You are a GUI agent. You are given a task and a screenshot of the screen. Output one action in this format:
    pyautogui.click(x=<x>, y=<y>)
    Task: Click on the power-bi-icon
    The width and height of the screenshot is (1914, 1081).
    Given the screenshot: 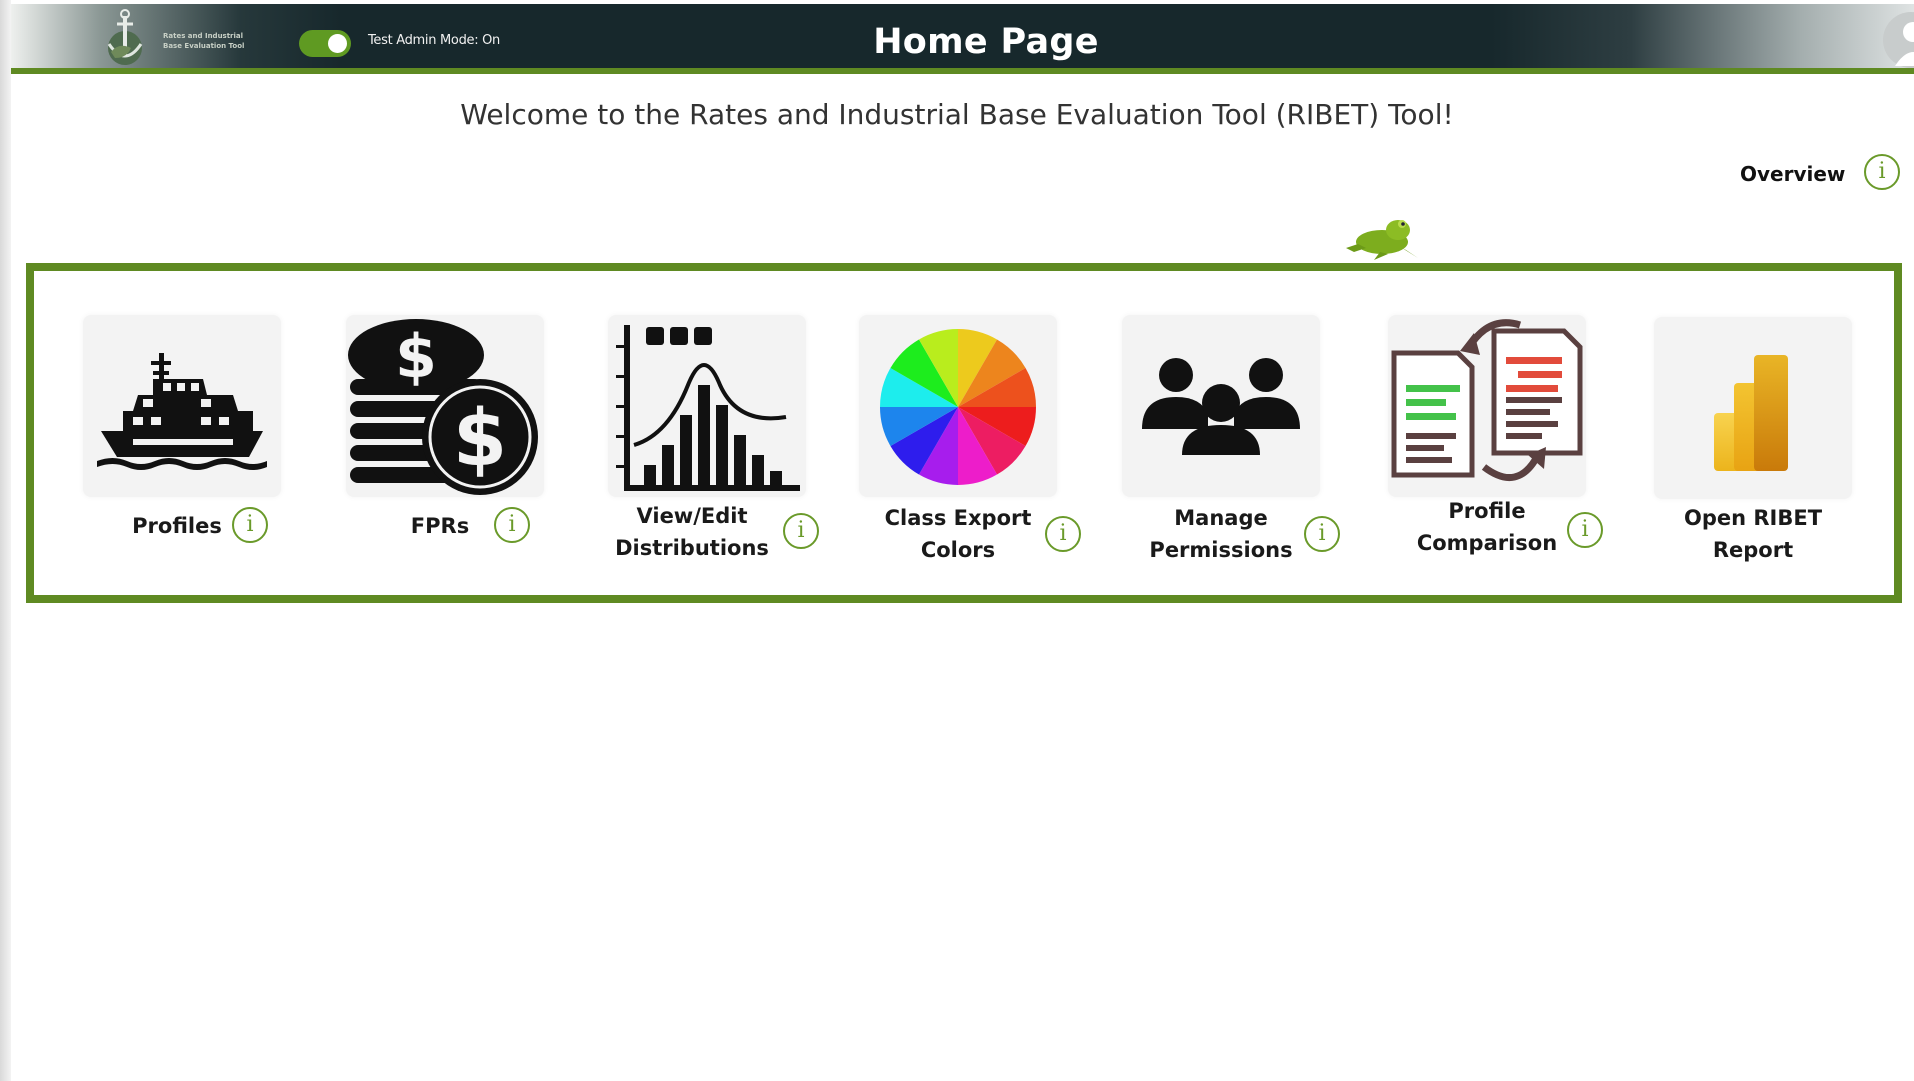 What is the action you would take?
    pyautogui.click(x=1751, y=413)
    